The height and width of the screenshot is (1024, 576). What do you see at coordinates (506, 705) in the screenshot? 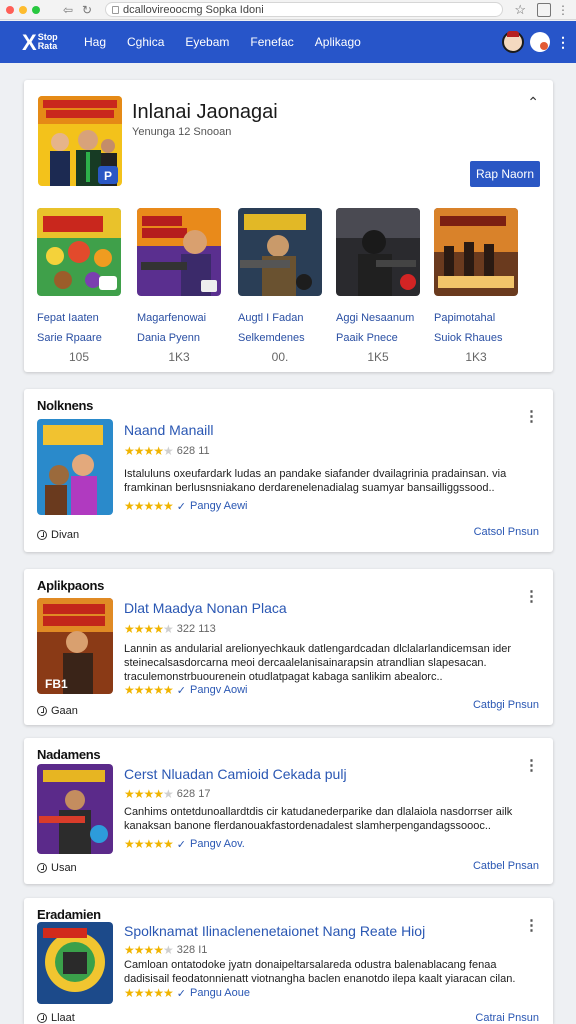
I see `section-2-footer-link: Catbgi Pnsun` at bounding box center [506, 705].